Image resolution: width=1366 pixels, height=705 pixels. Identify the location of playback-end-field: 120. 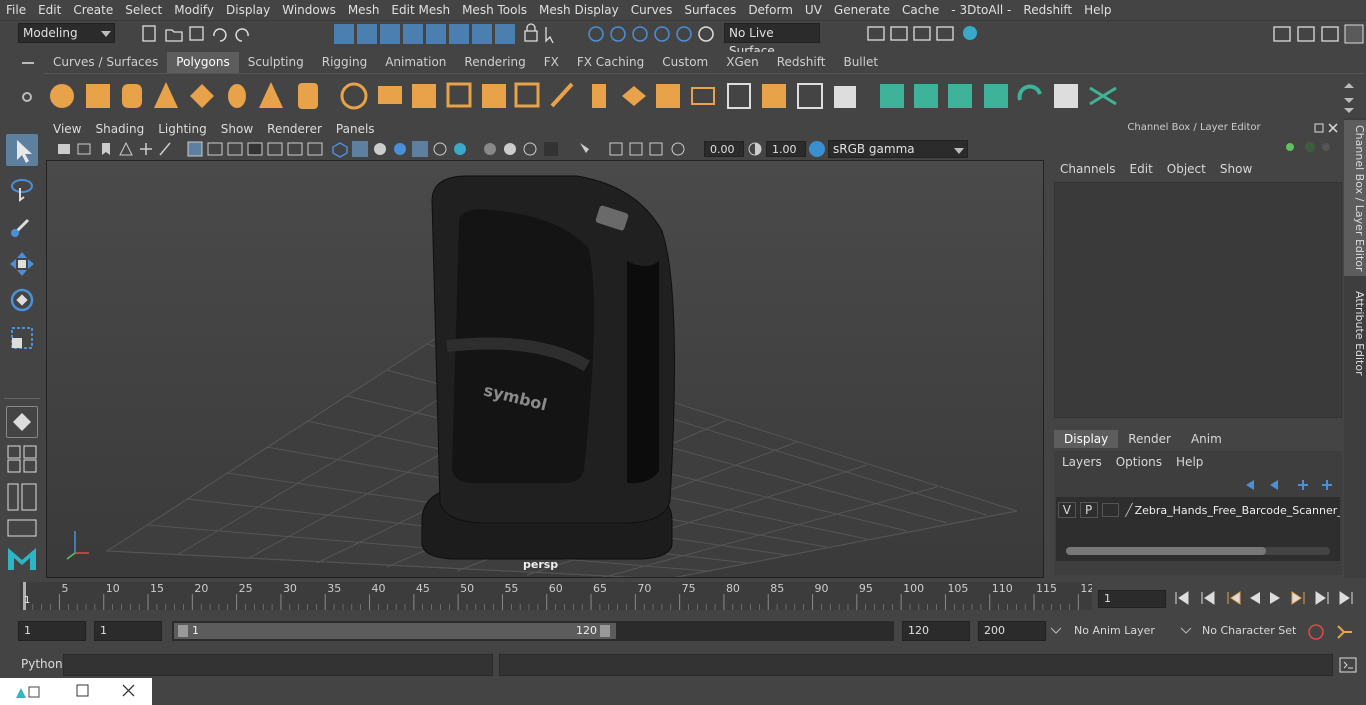
(936, 631).